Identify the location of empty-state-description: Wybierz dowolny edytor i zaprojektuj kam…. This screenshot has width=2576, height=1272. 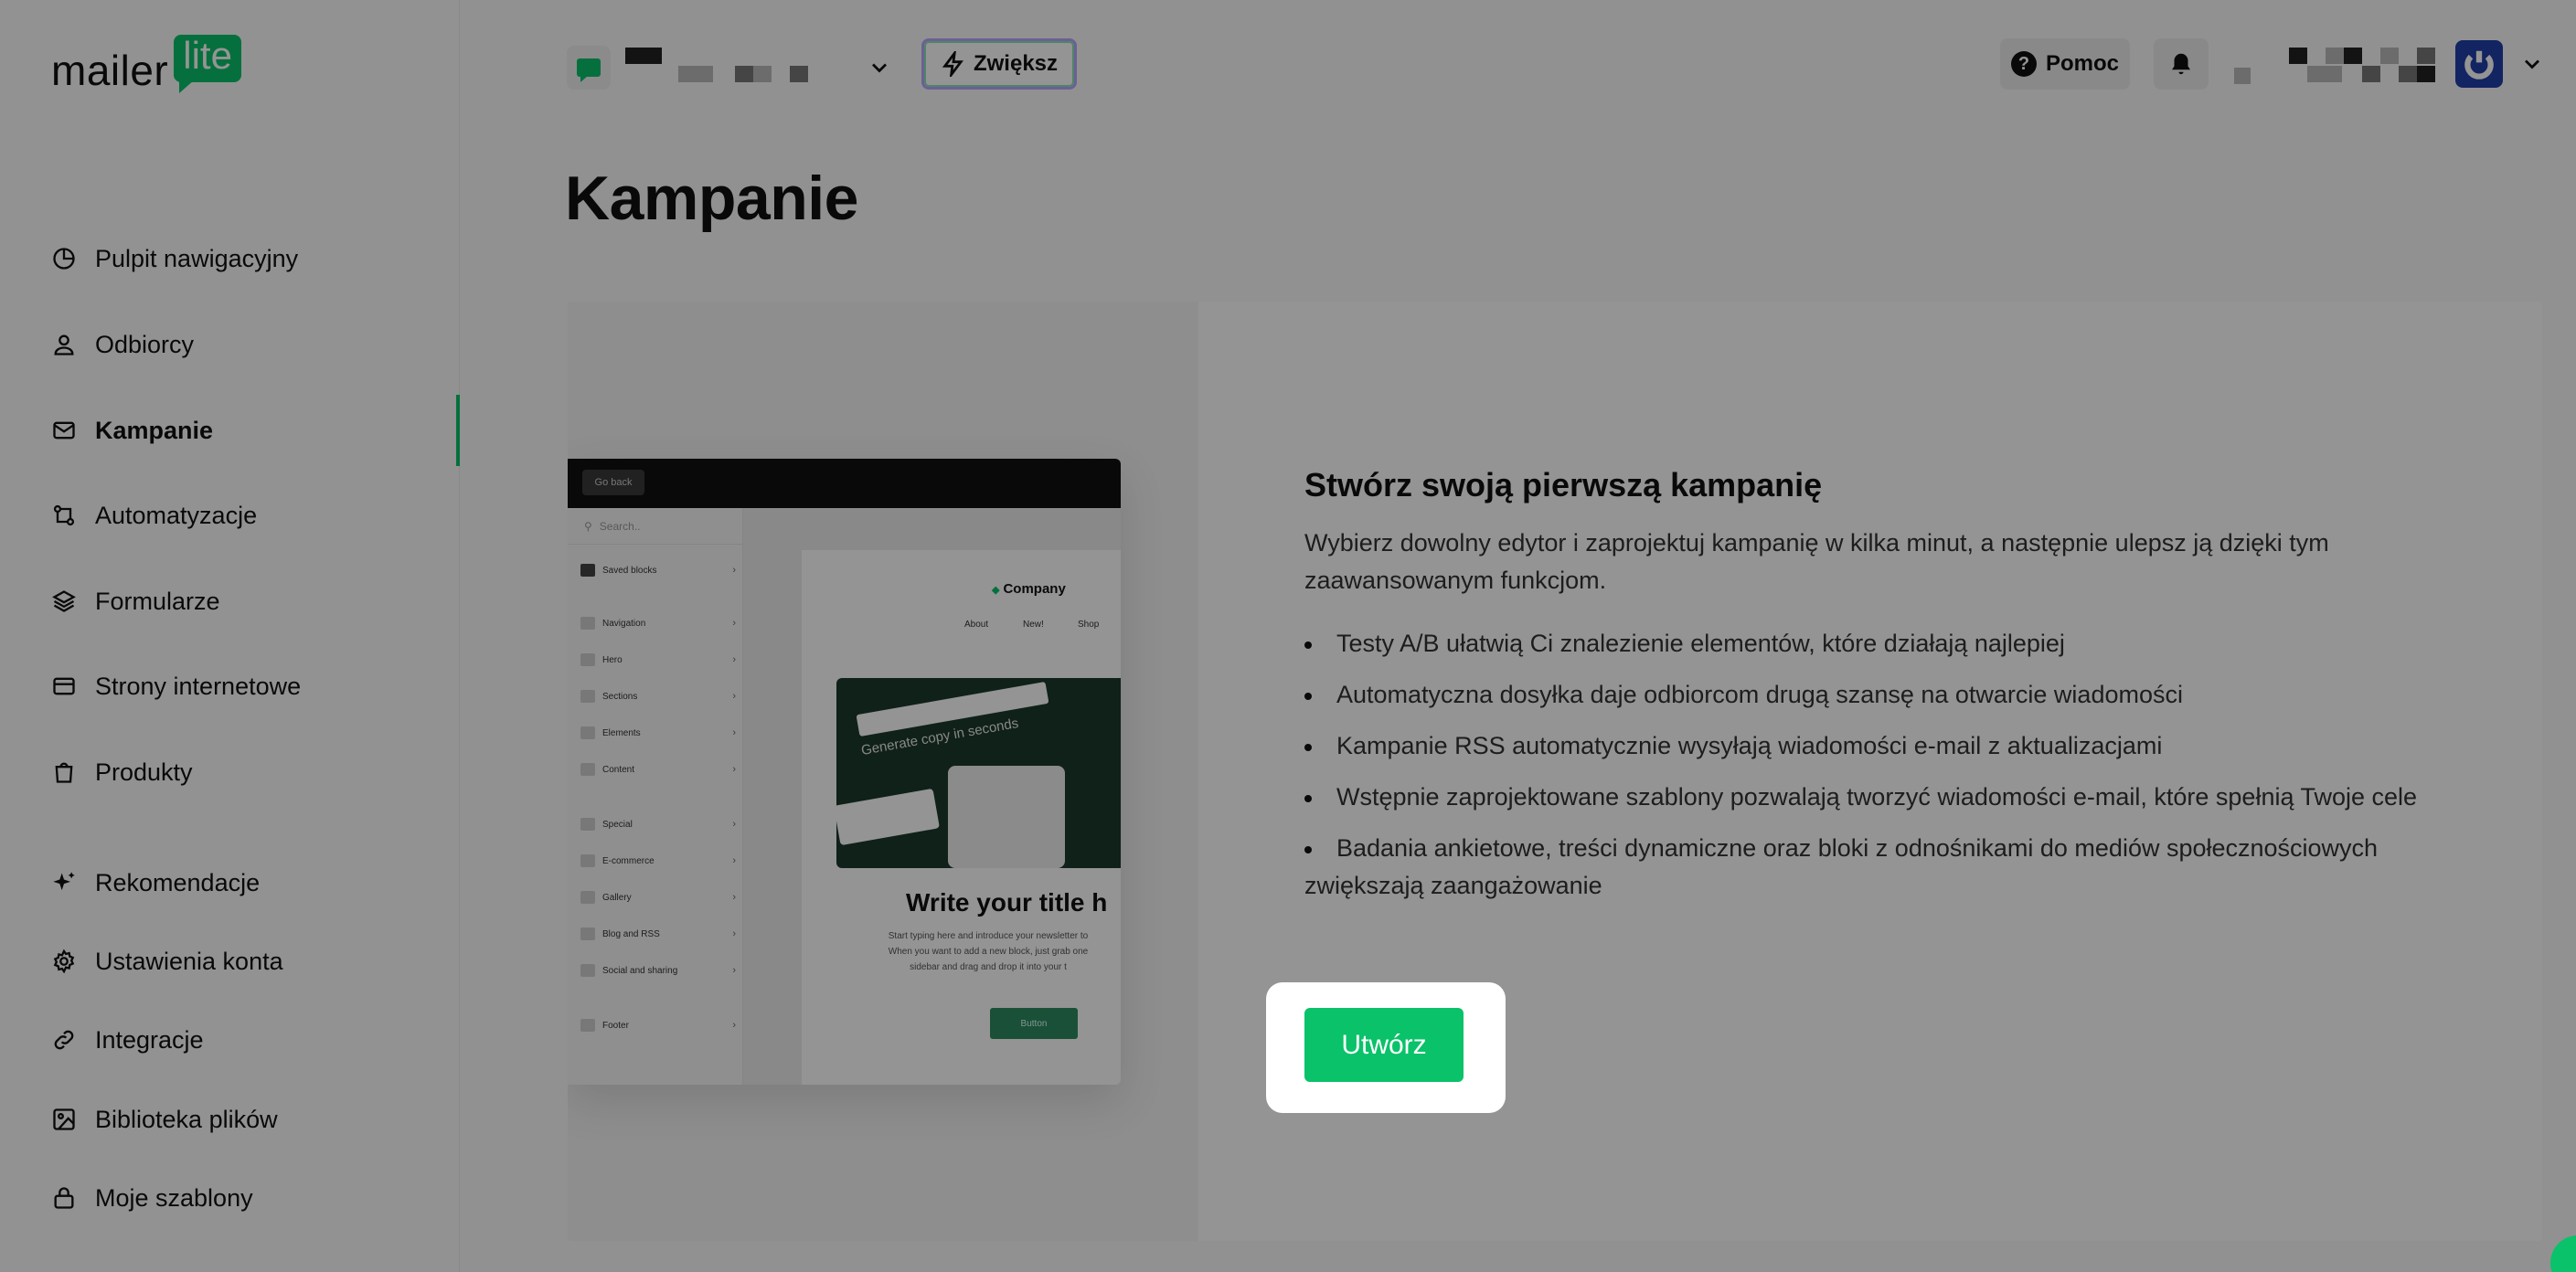
(1816, 561).